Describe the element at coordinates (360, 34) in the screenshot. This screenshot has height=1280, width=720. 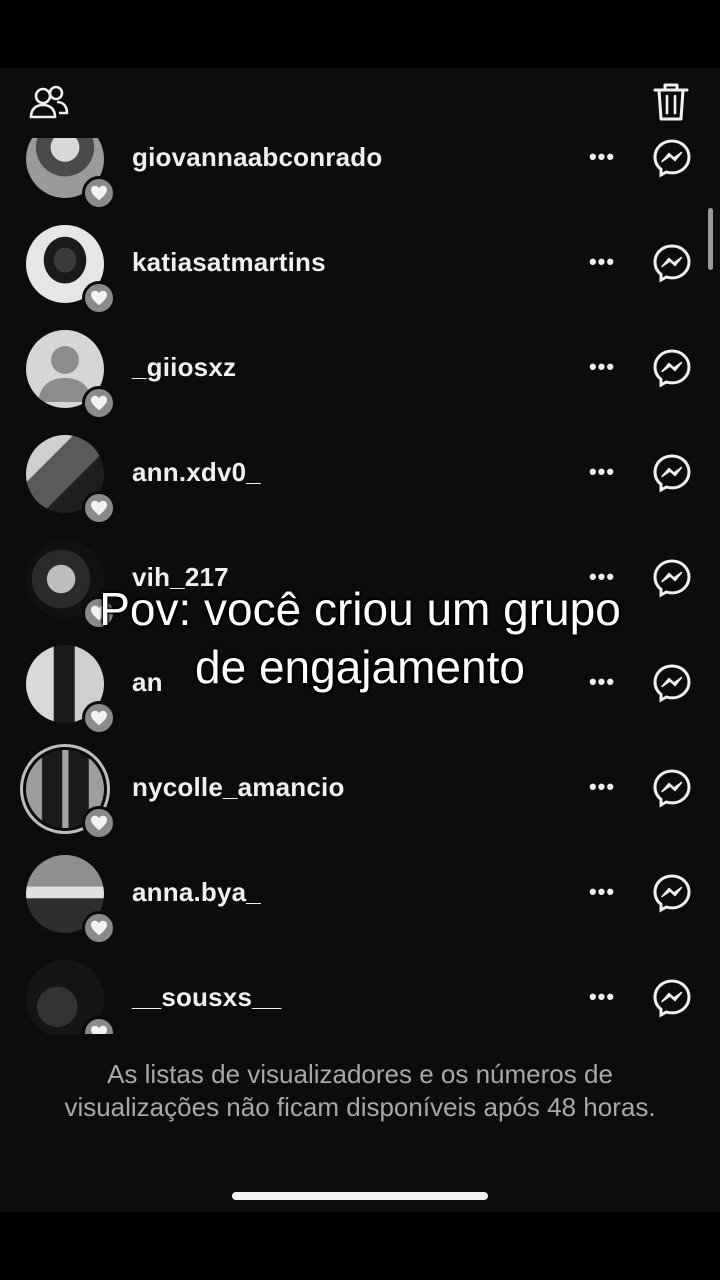
I see `status-bar-area` at that location.